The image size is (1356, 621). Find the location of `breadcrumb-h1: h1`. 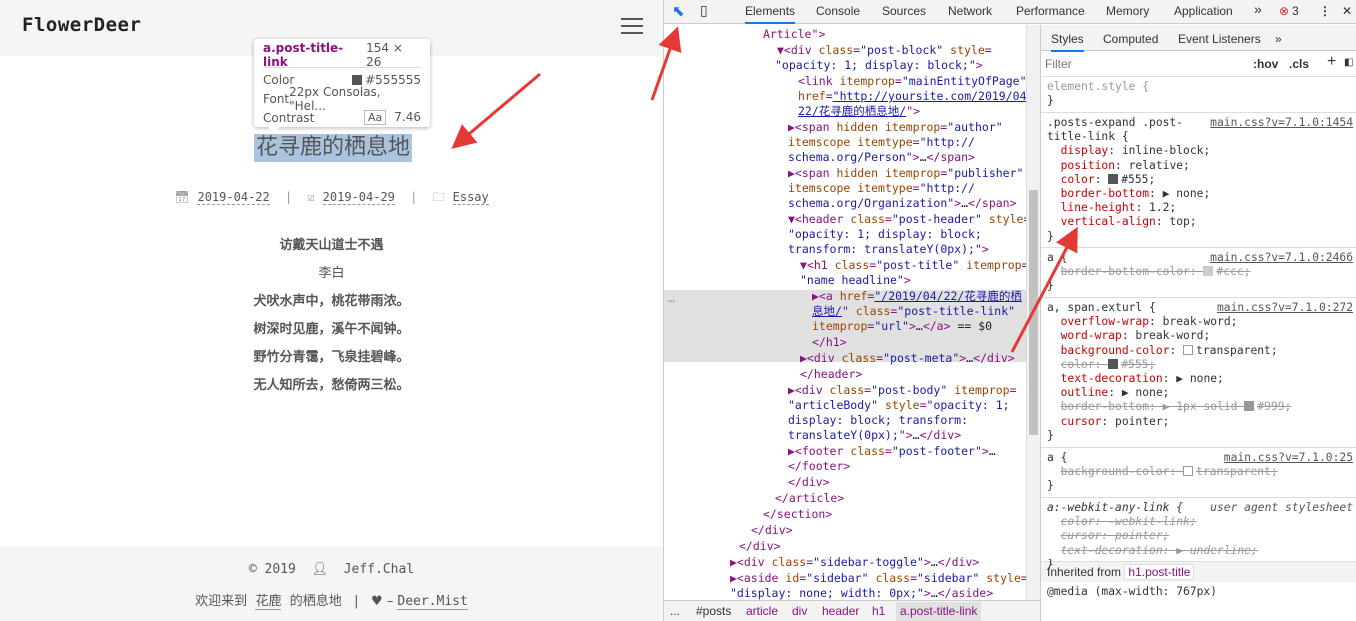

breadcrumb-h1: h1 is located at coordinates (878, 611).